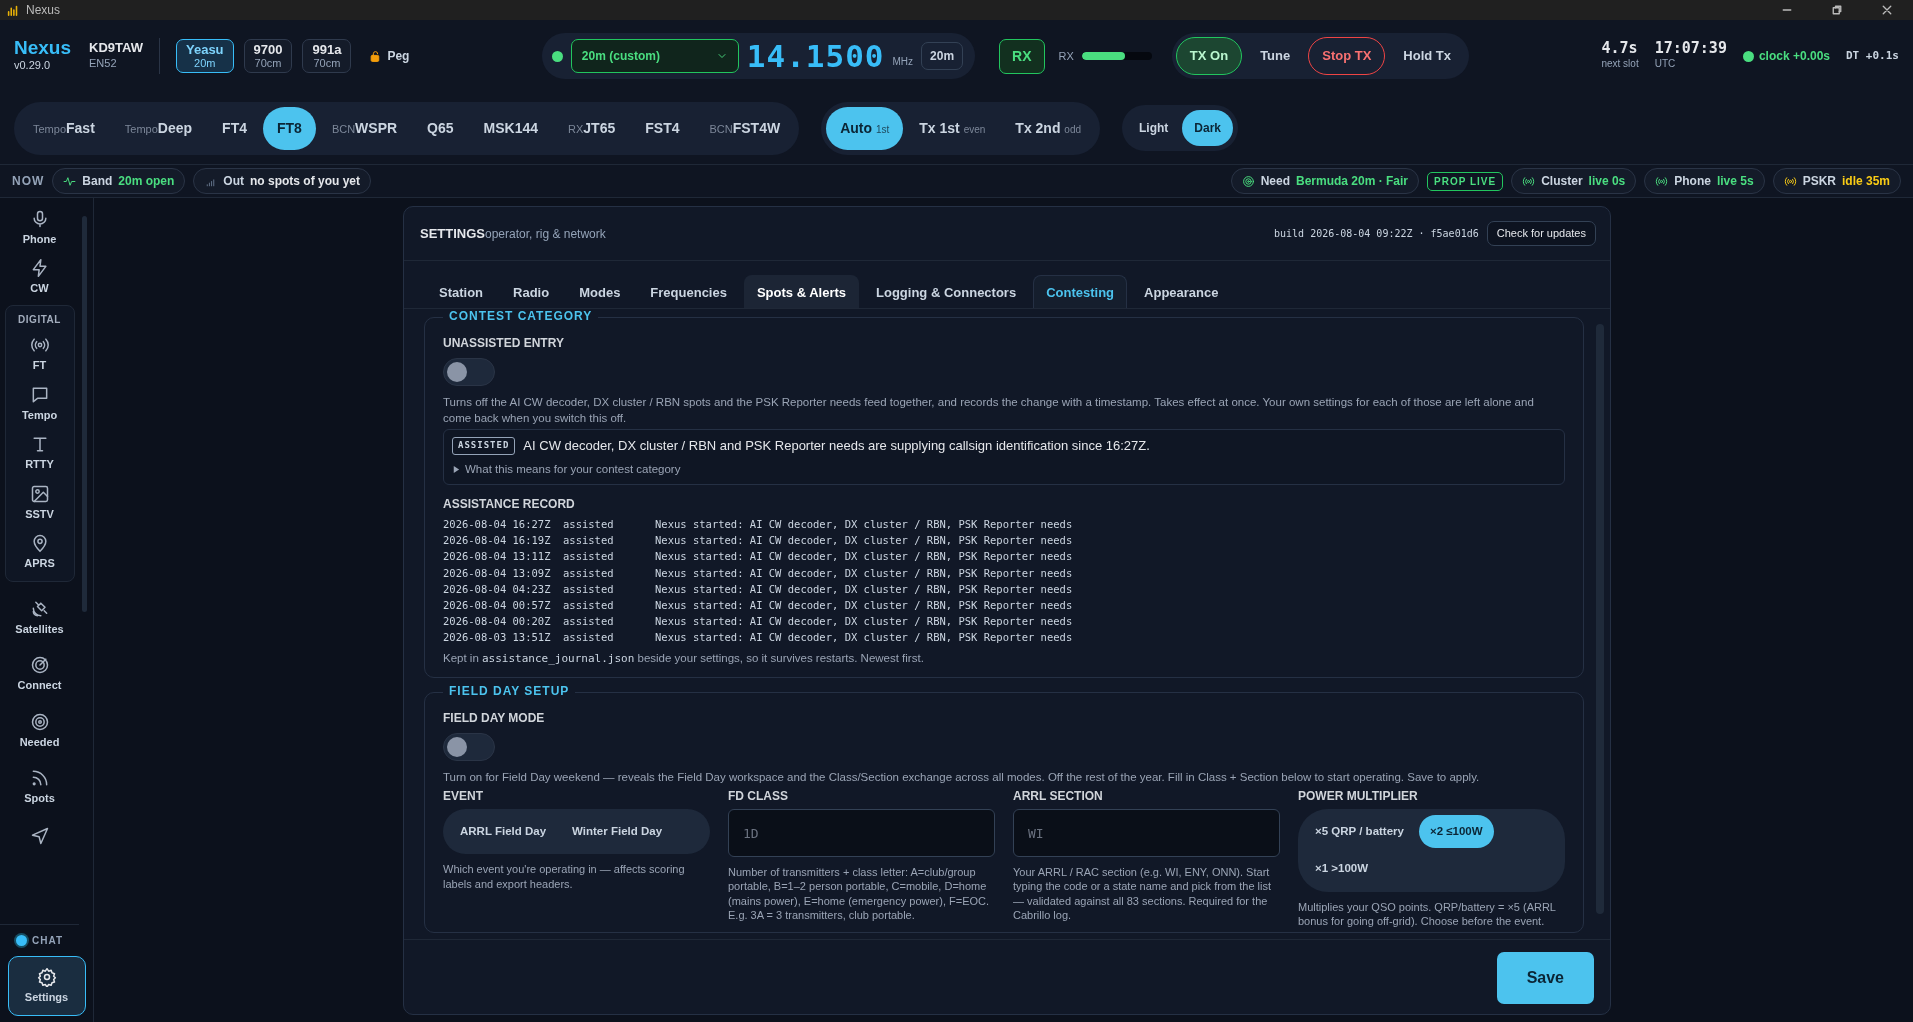 Image resolution: width=1913 pixels, height=1022 pixels. What do you see at coordinates (509, 691) in the screenshot?
I see `section-title: FIELD DAY SETUP` at bounding box center [509, 691].